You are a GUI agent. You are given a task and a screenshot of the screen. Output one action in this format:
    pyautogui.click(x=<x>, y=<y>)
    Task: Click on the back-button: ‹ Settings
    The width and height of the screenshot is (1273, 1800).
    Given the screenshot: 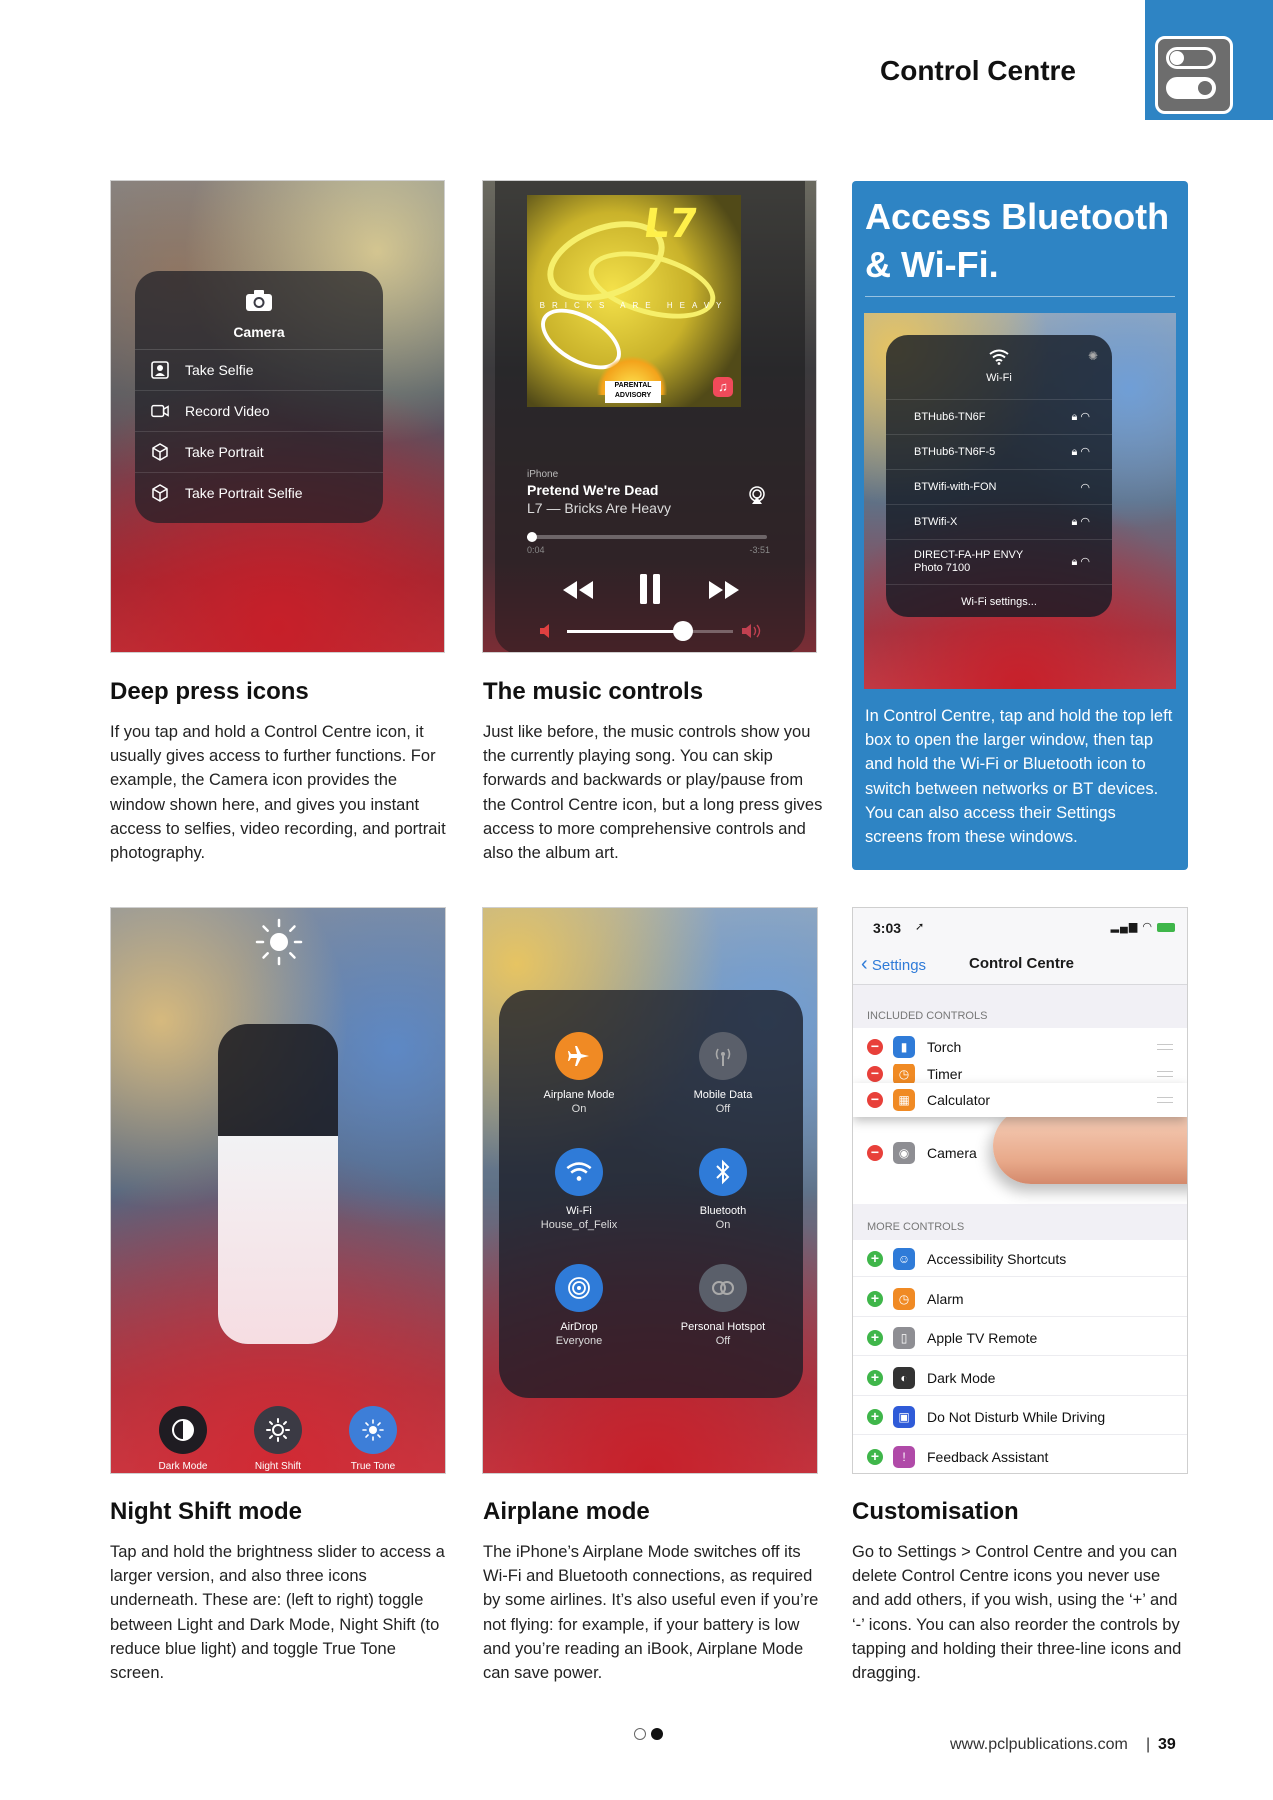 What is the action you would take?
    pyautogui.click(x=893, y=964)
    